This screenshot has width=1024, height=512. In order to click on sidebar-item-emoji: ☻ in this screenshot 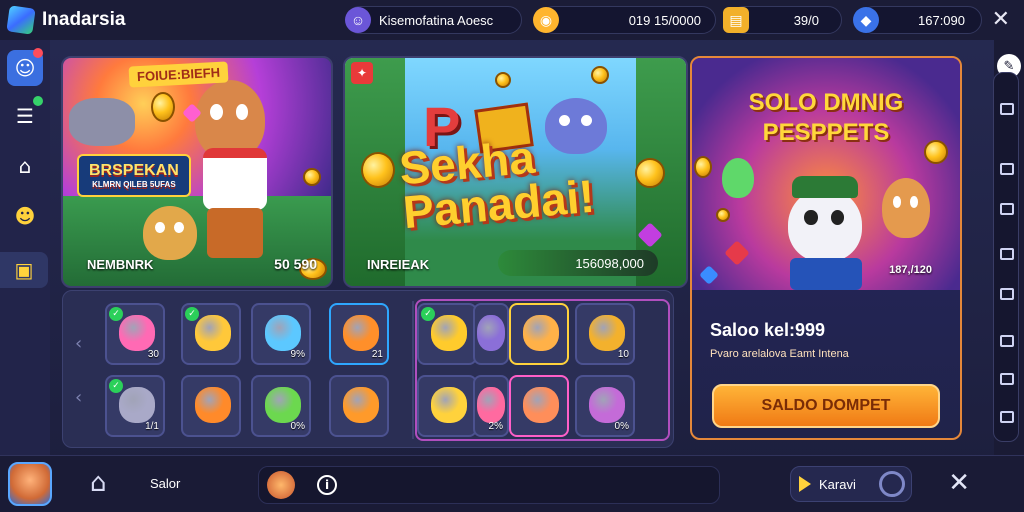, I will do `click(25, 216)`.